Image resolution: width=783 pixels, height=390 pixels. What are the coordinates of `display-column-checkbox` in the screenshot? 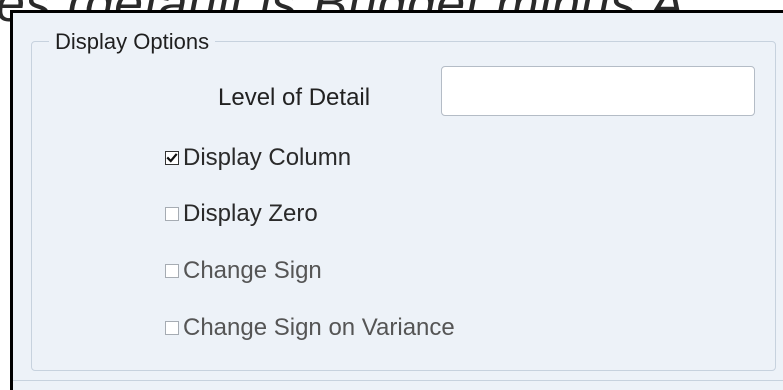 It's located at (172, 158).